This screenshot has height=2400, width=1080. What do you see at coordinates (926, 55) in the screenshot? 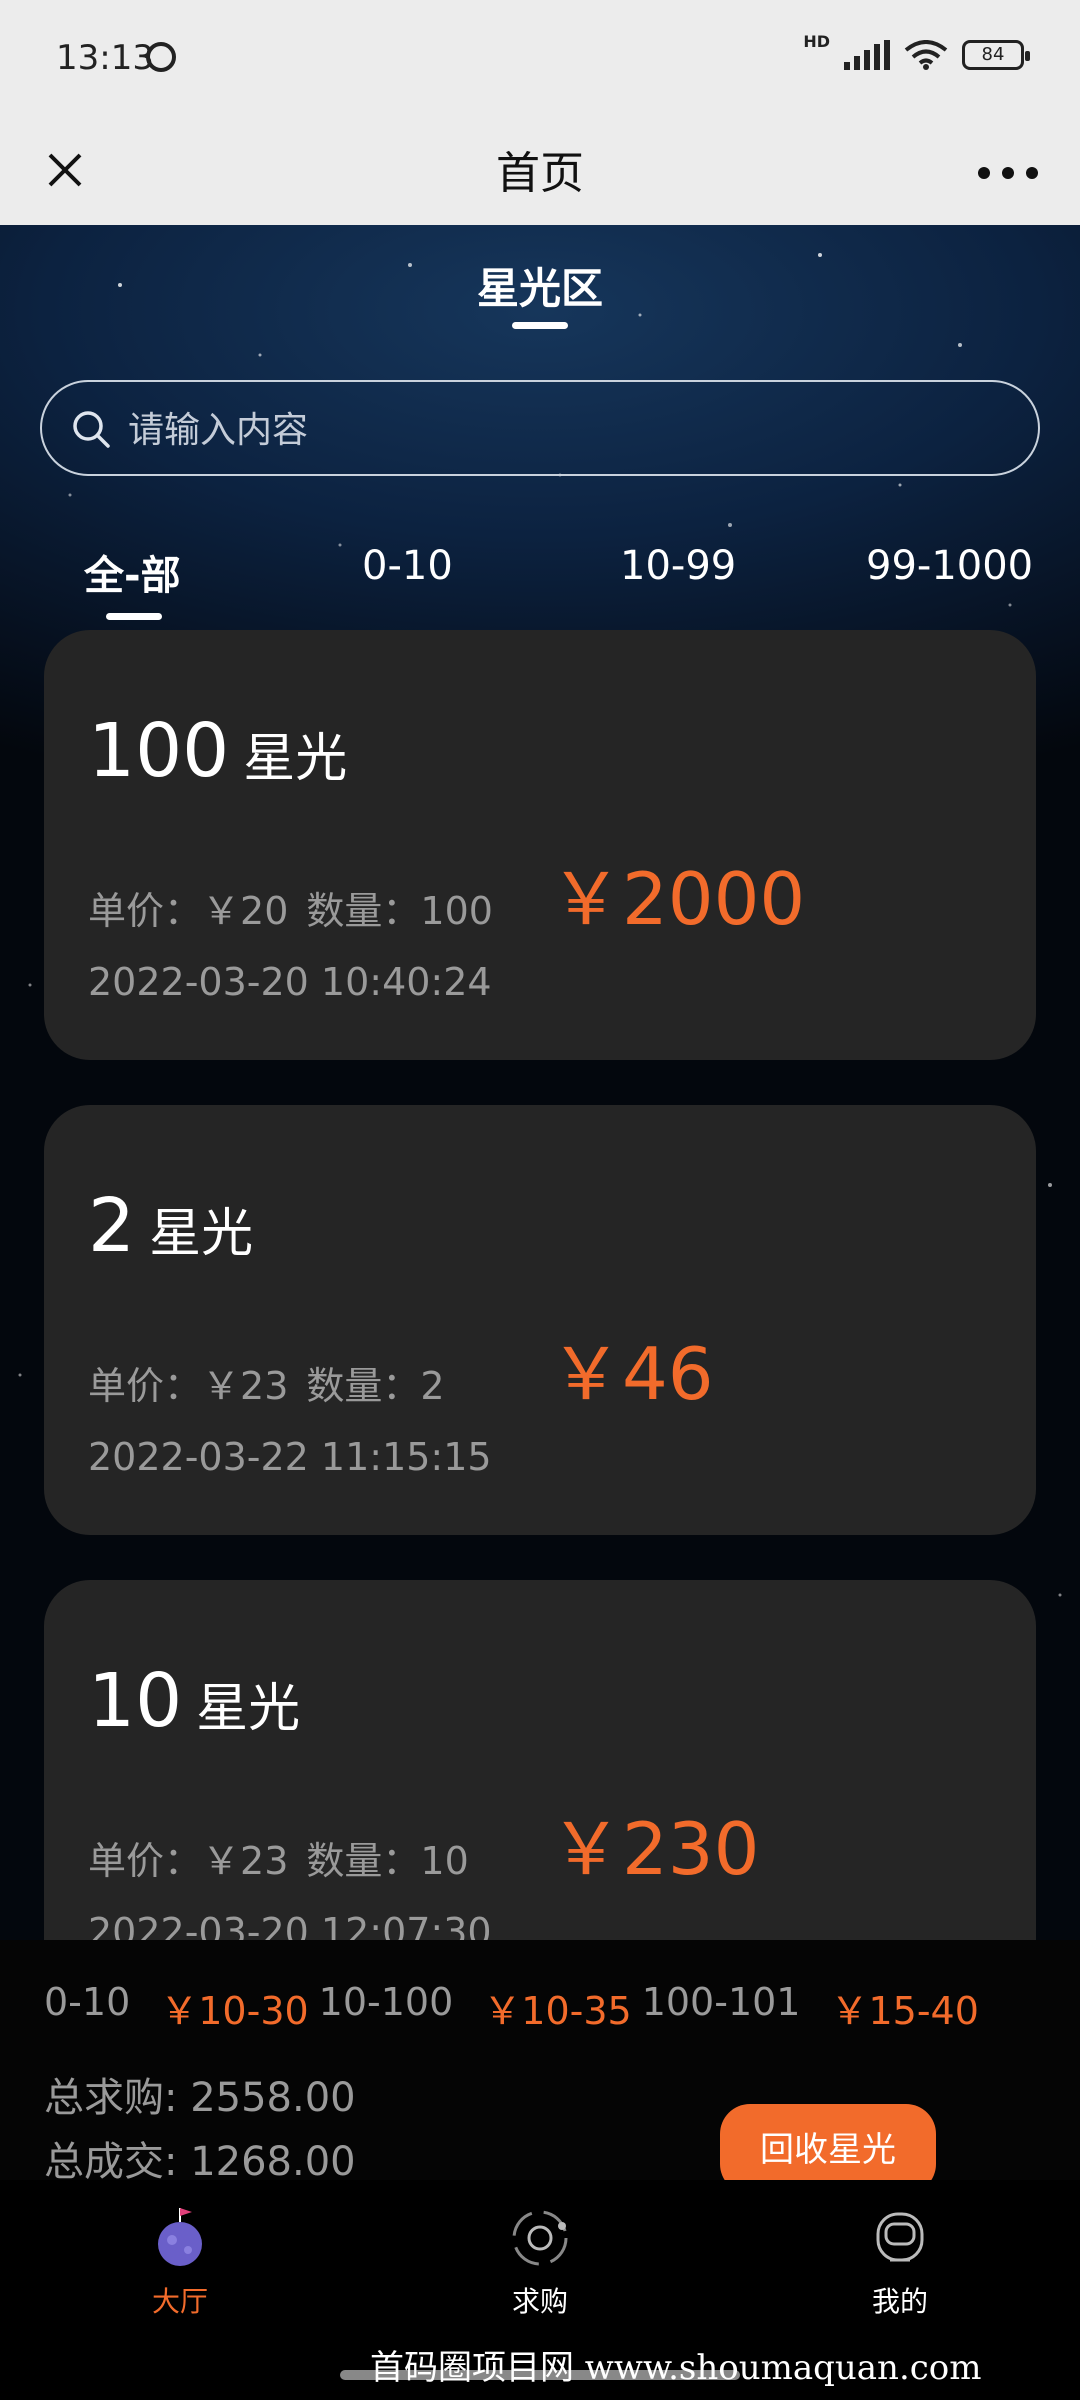
I see `wifi-icon` at bounding box center [926, 55].